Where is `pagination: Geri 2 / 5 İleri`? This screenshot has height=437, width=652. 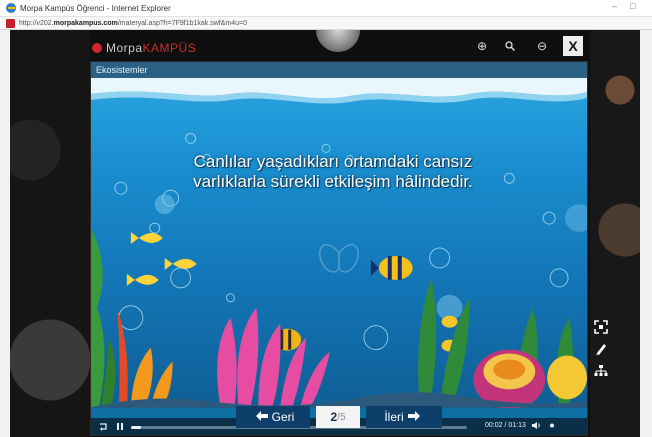 pagination: Geri 2 / 5 İleri is located at coordinates (326, 417).